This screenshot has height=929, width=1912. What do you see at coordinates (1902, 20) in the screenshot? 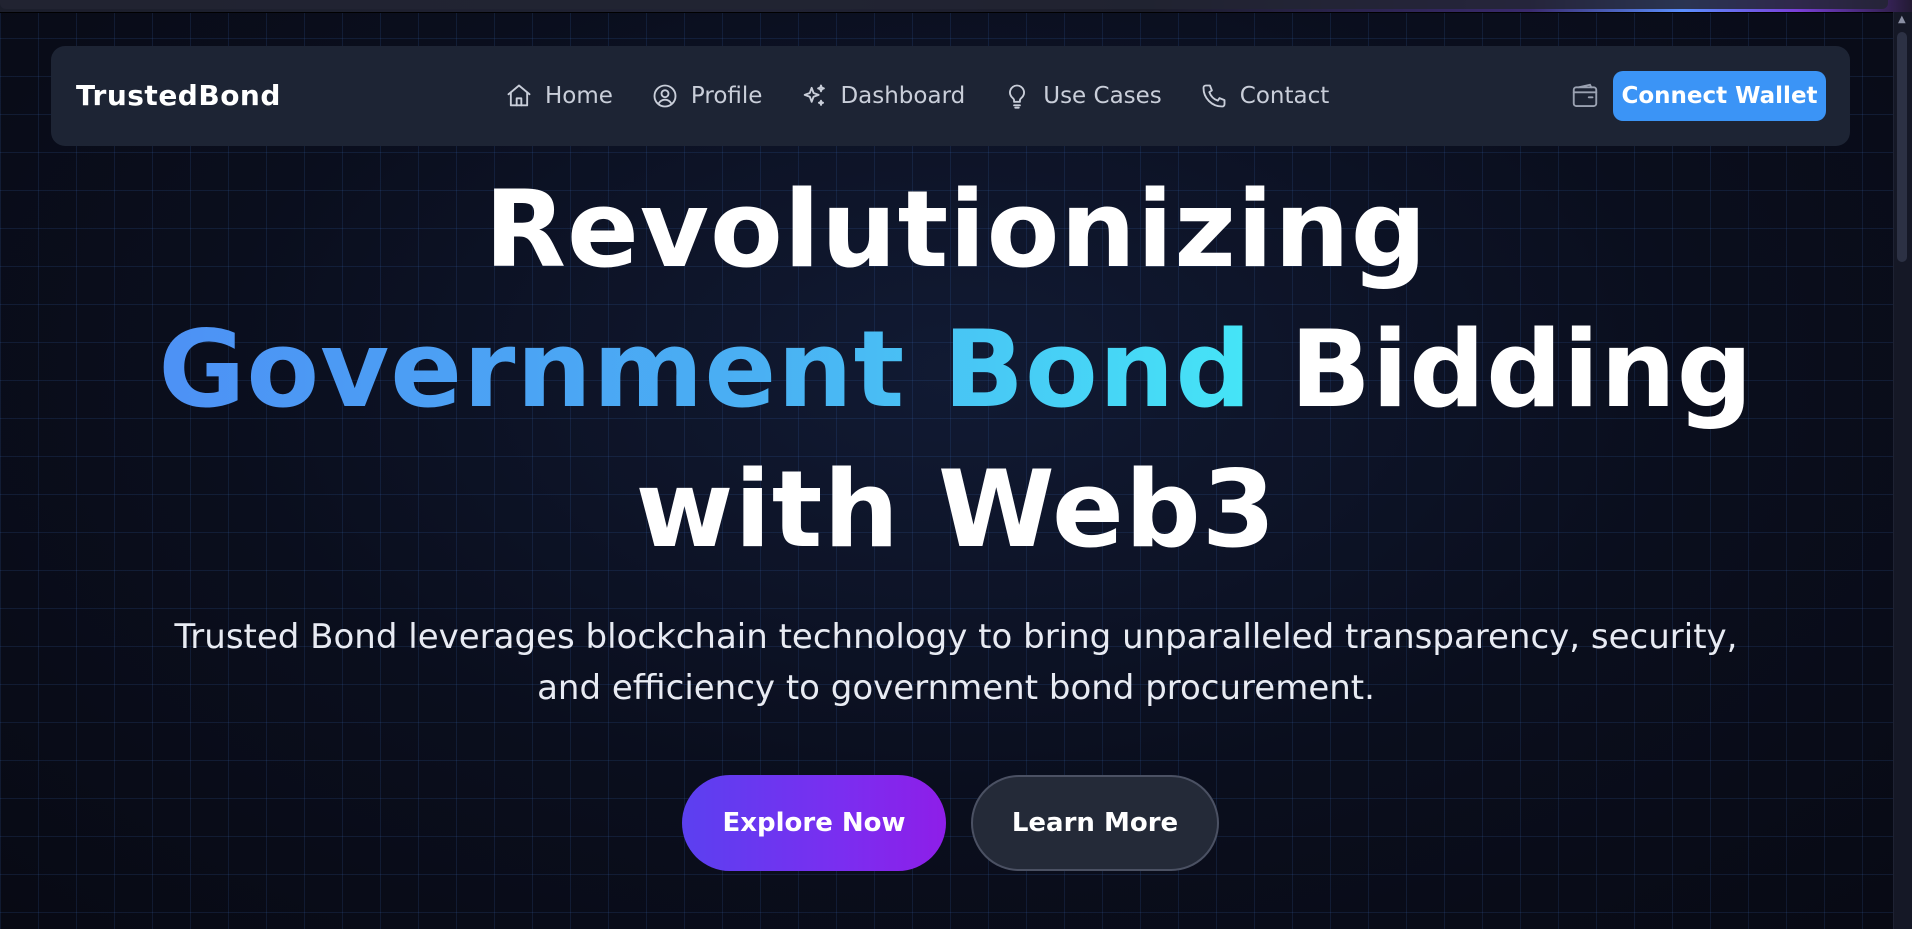
I see `scroll-up-arrow-icon: ▲` at bounding box center [1902, 20].